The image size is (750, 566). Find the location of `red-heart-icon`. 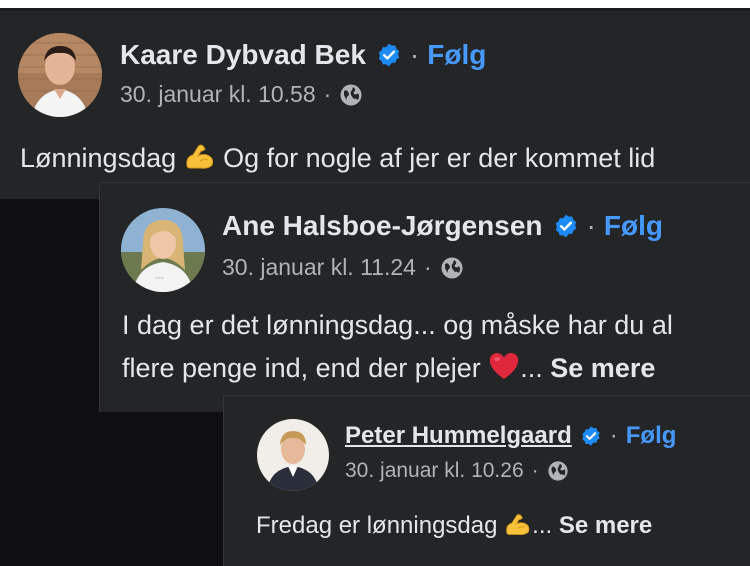

red-heart-icon is located at coordinates (504, 369).